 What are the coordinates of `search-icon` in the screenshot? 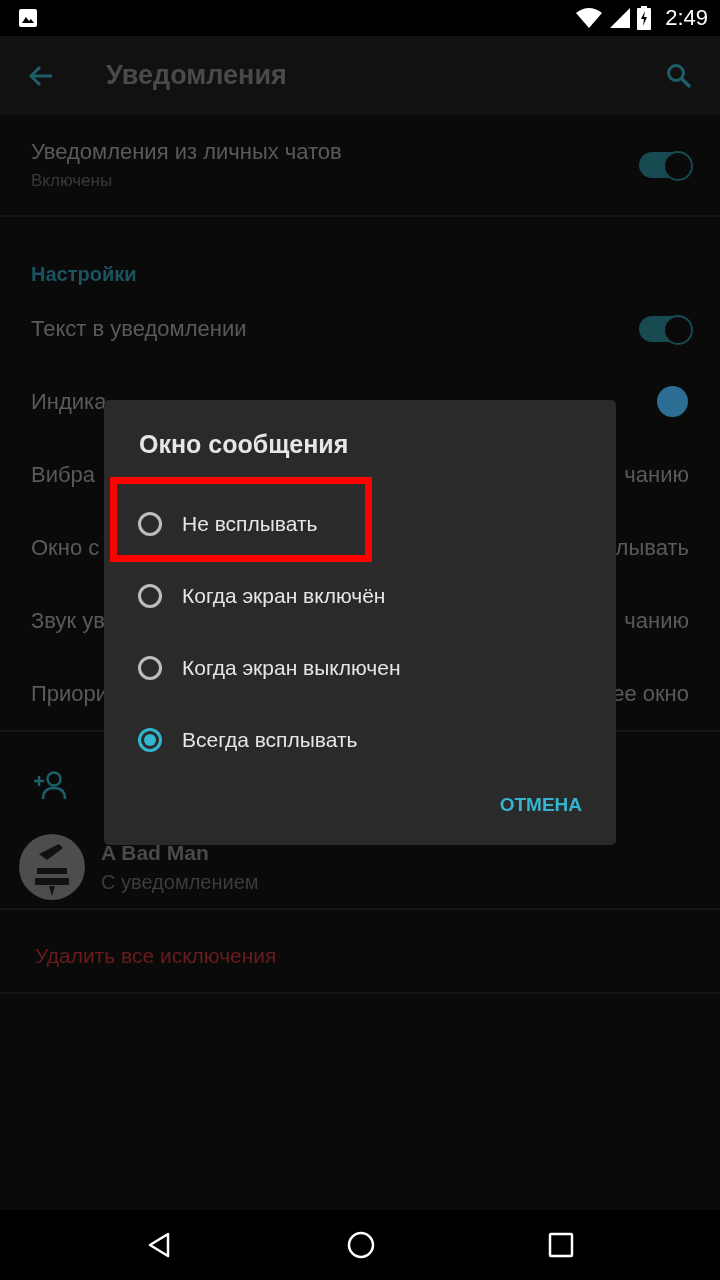 It's located at (679, 75).